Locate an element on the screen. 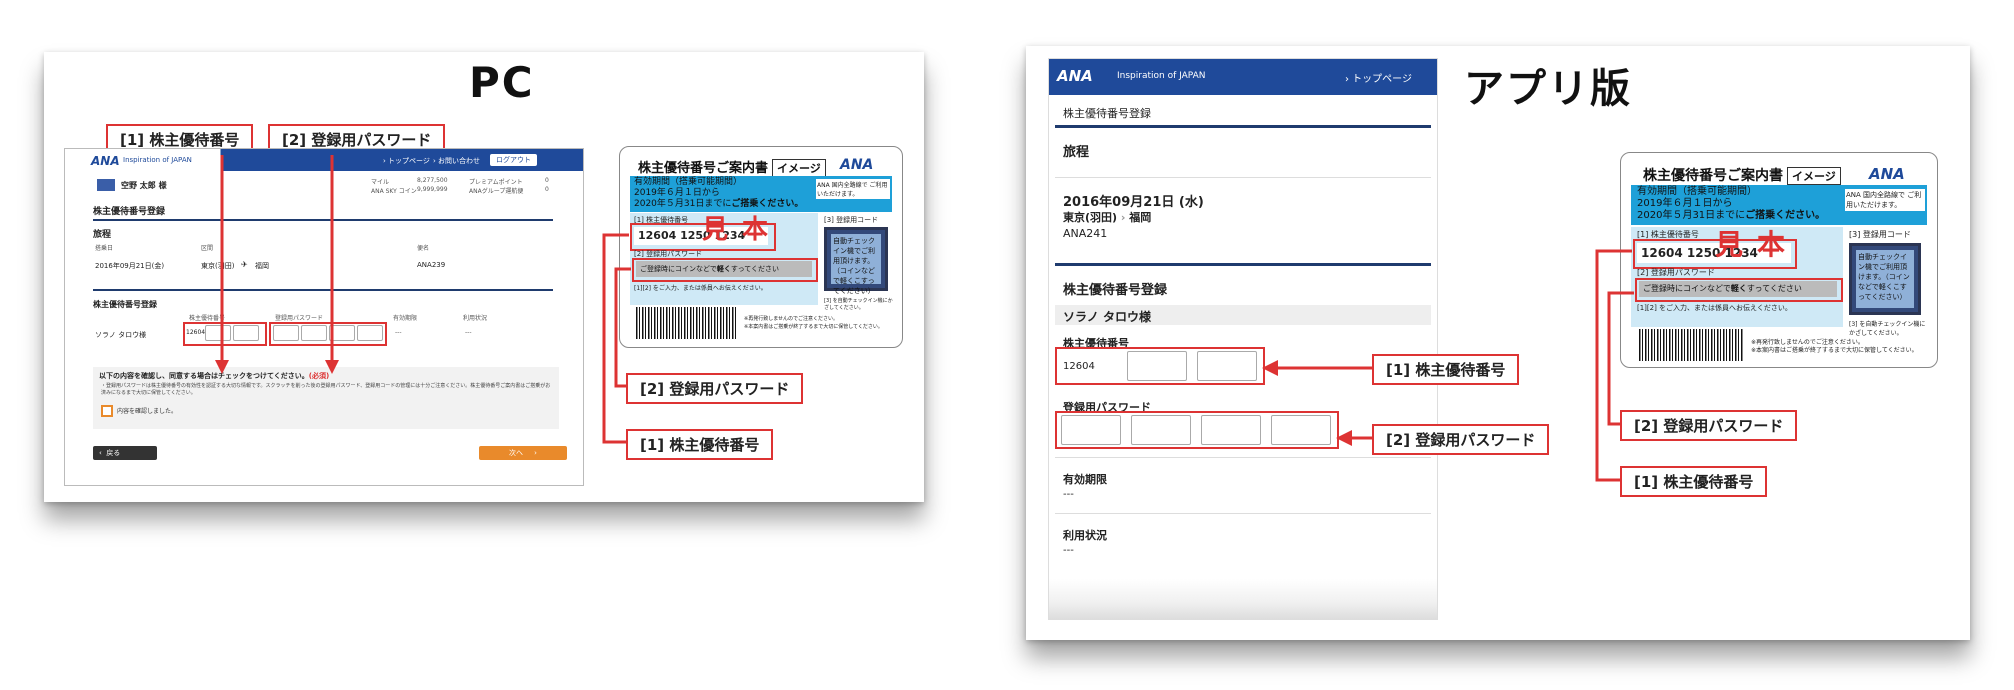 The height and width of the screenshot is (690, 2014). arrow-number-head is located at coordinates (222, 367).